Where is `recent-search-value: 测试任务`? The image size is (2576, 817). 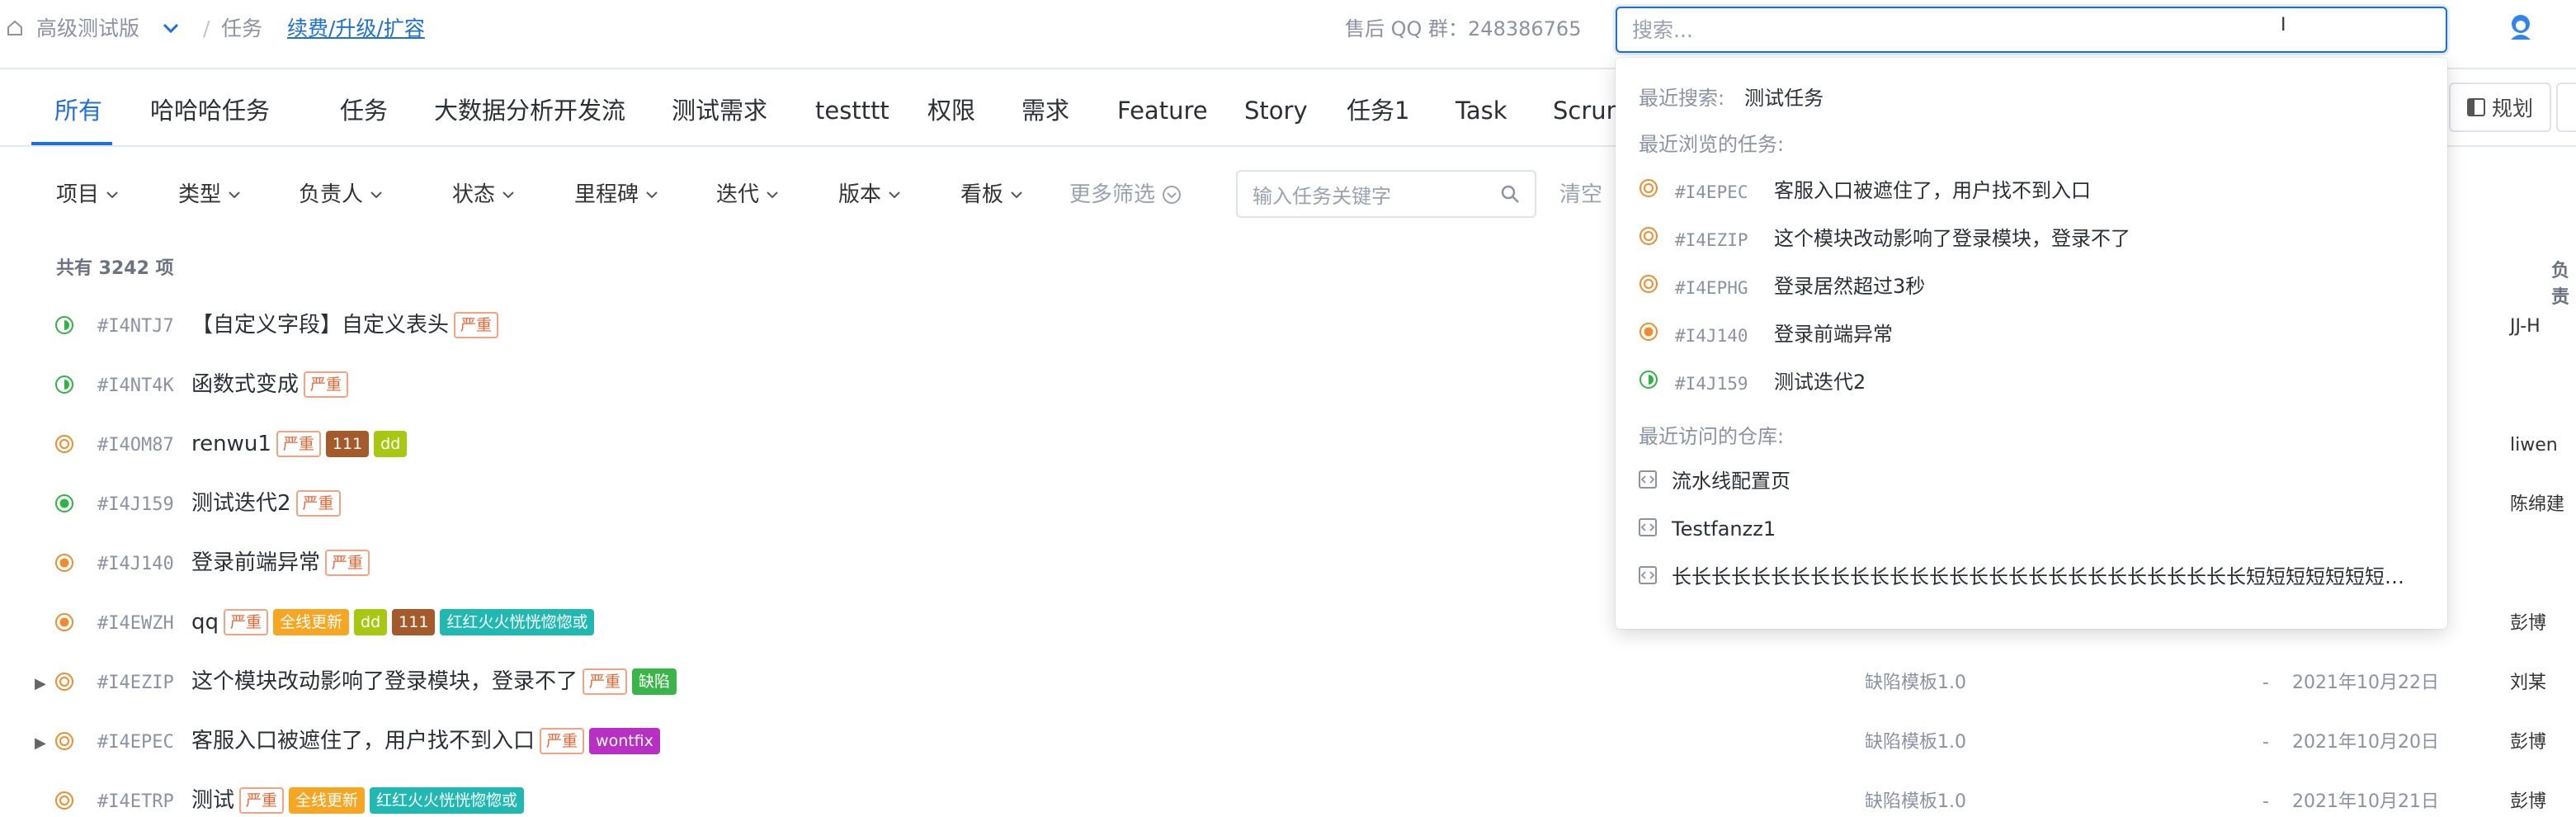
recent-search-value: 测试任务 is located at coordinates (1783, 99).